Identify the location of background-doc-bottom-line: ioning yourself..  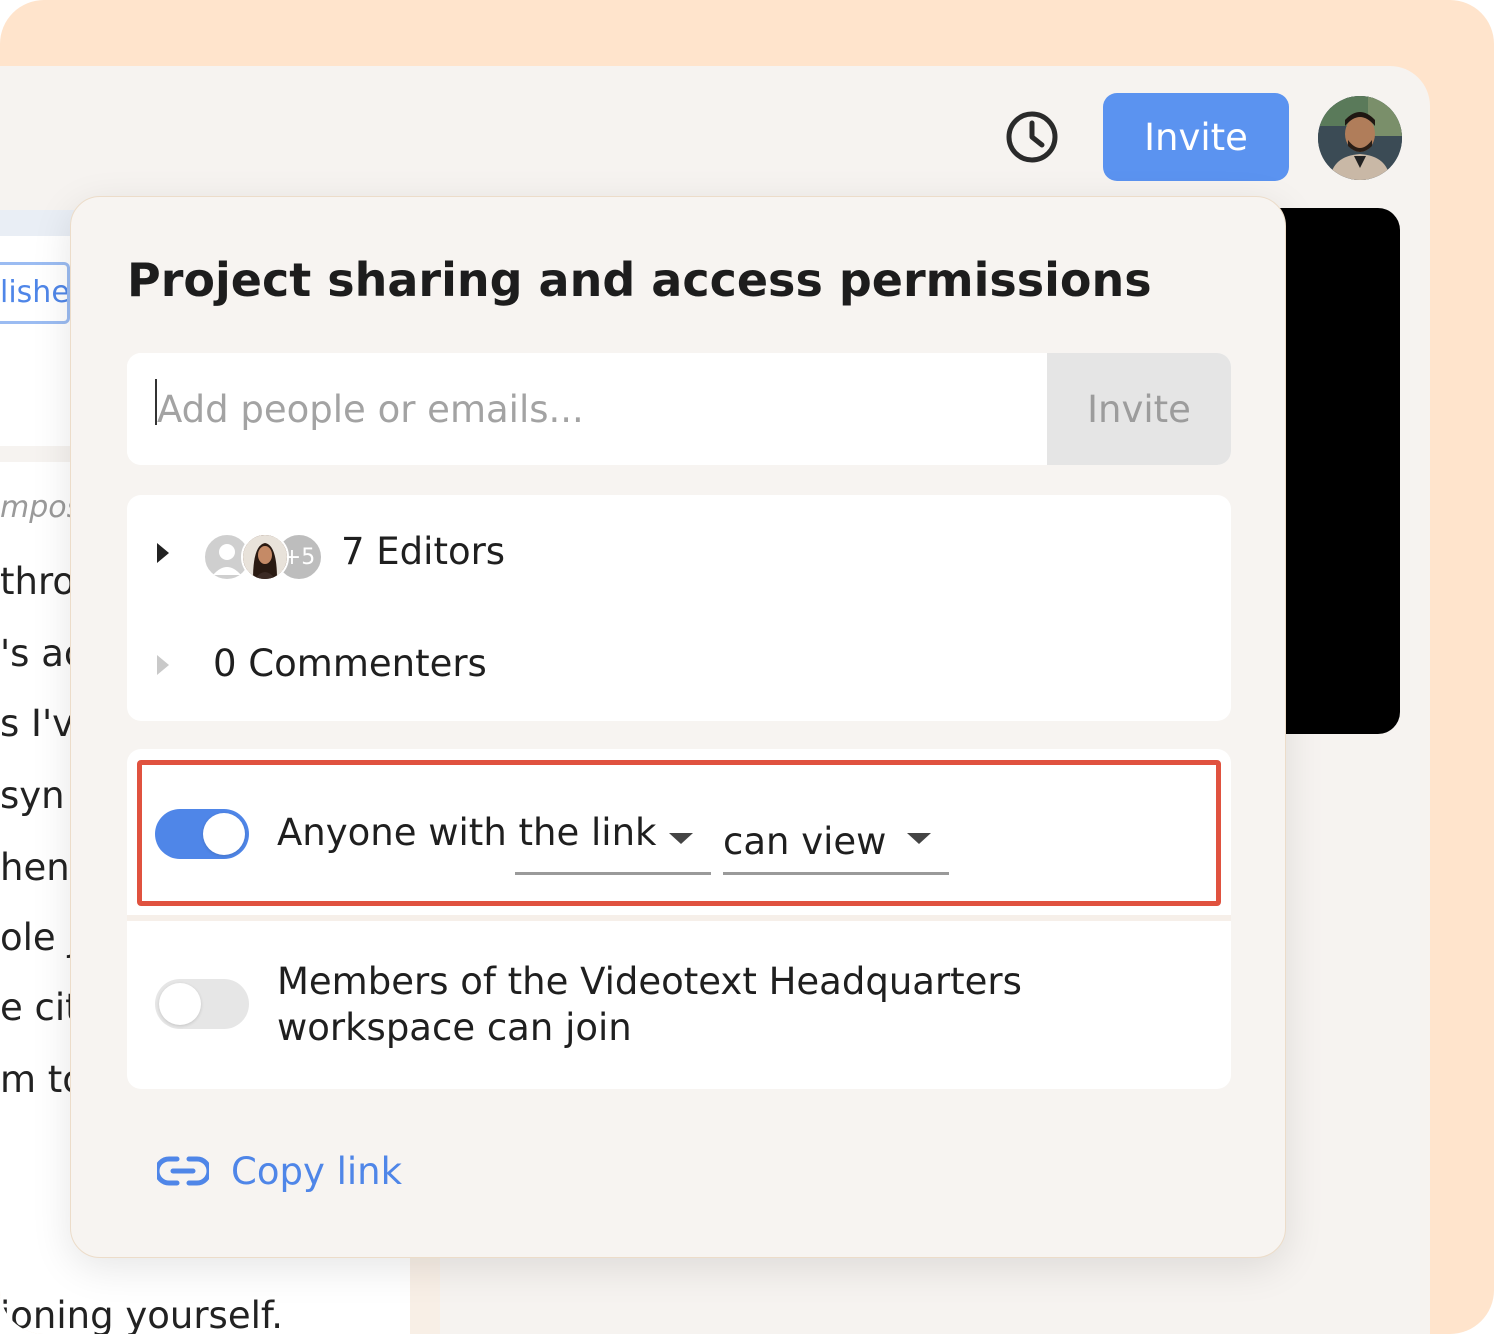
(141, 1314).